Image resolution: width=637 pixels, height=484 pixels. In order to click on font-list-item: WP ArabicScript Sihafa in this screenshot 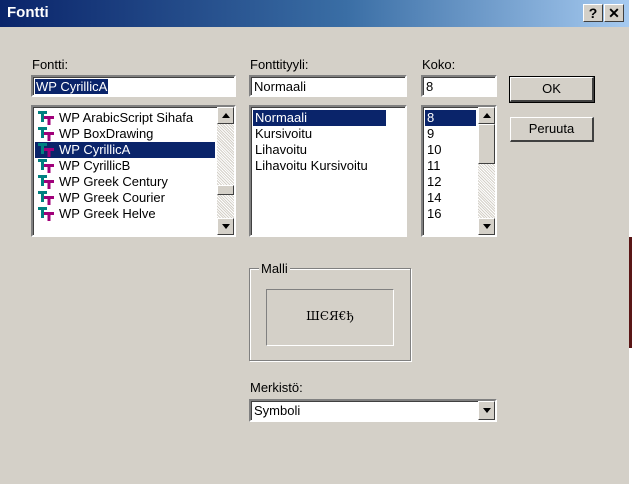, I will do `click(125, 118)`.